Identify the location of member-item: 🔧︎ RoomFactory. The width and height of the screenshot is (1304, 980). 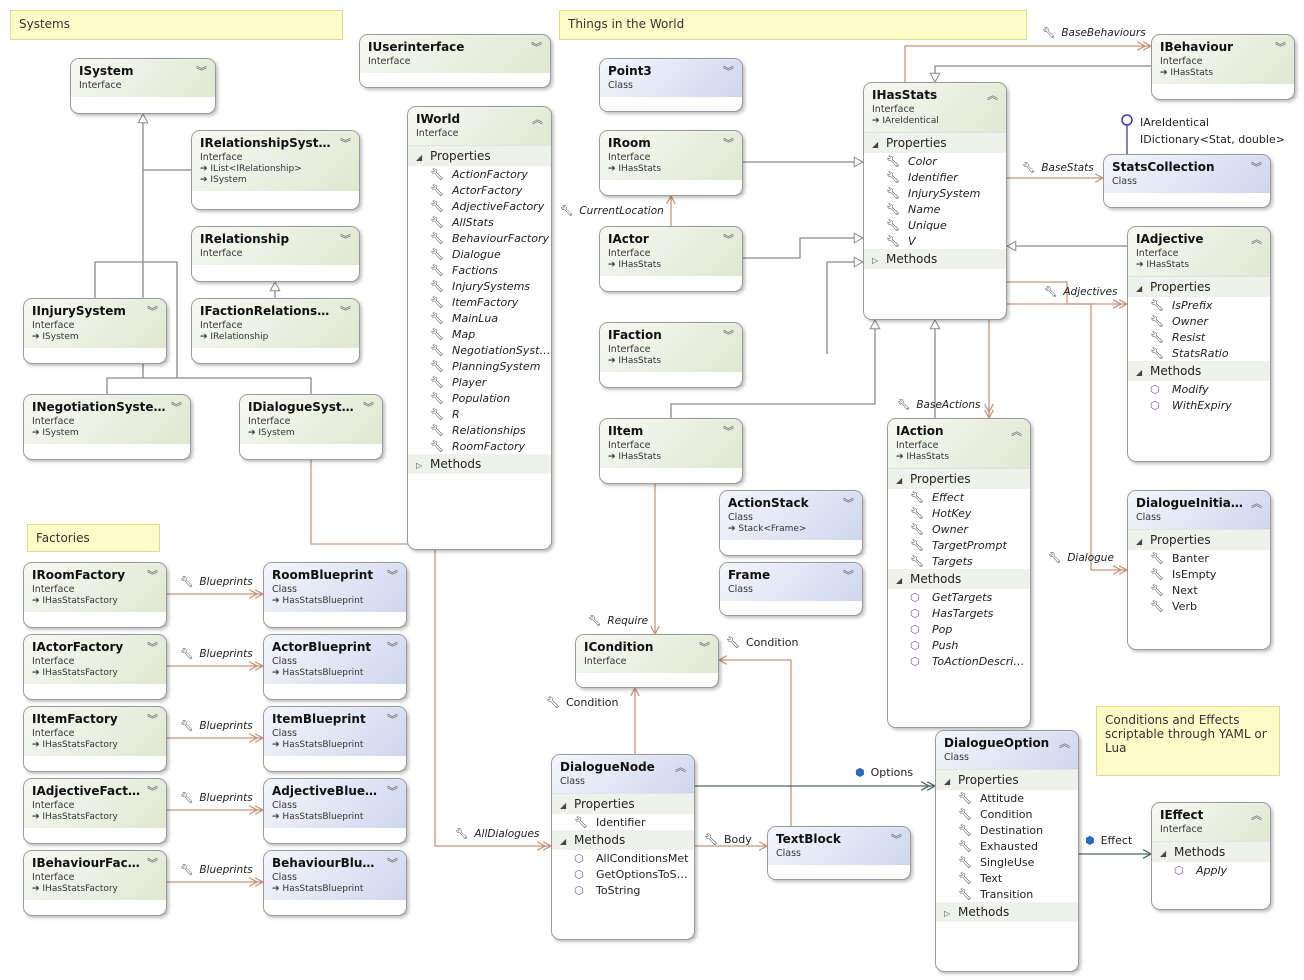
(479, 446).